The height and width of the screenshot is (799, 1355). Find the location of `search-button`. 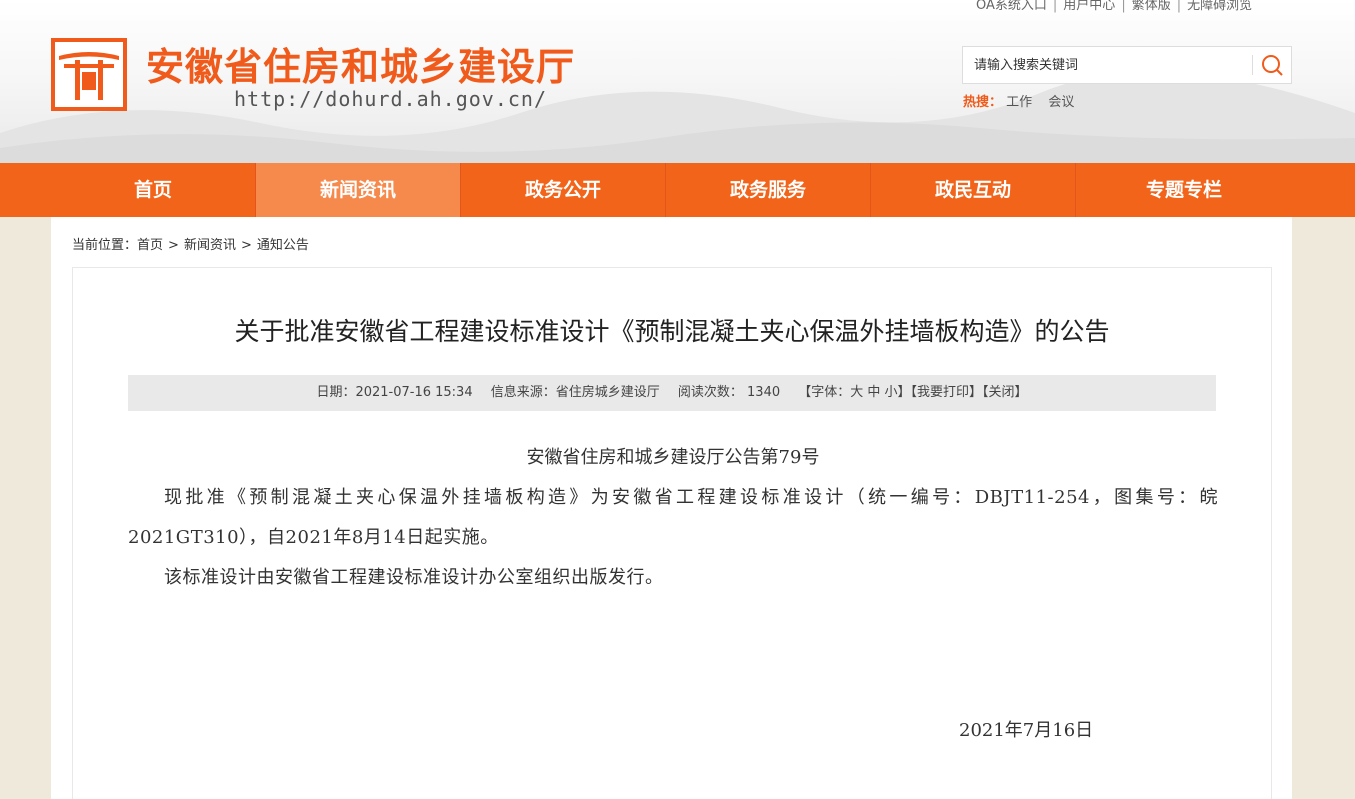

search-button is located at coordinates (1272, 65).